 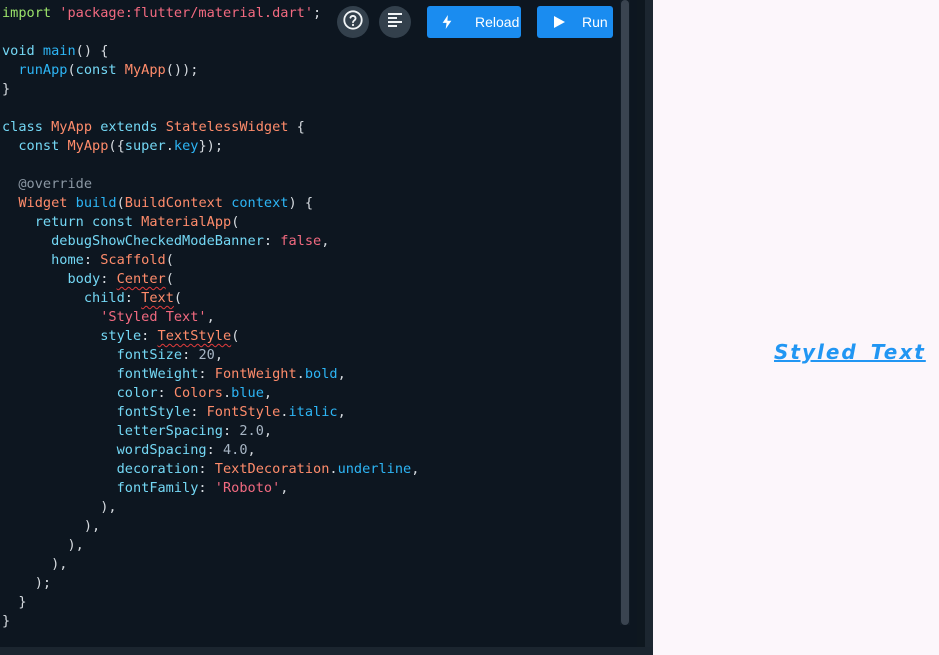 What do you see at coordinates (210, 51) in the screenshot?
I see `code-line: void main() {` at bounding box center [210, 51].